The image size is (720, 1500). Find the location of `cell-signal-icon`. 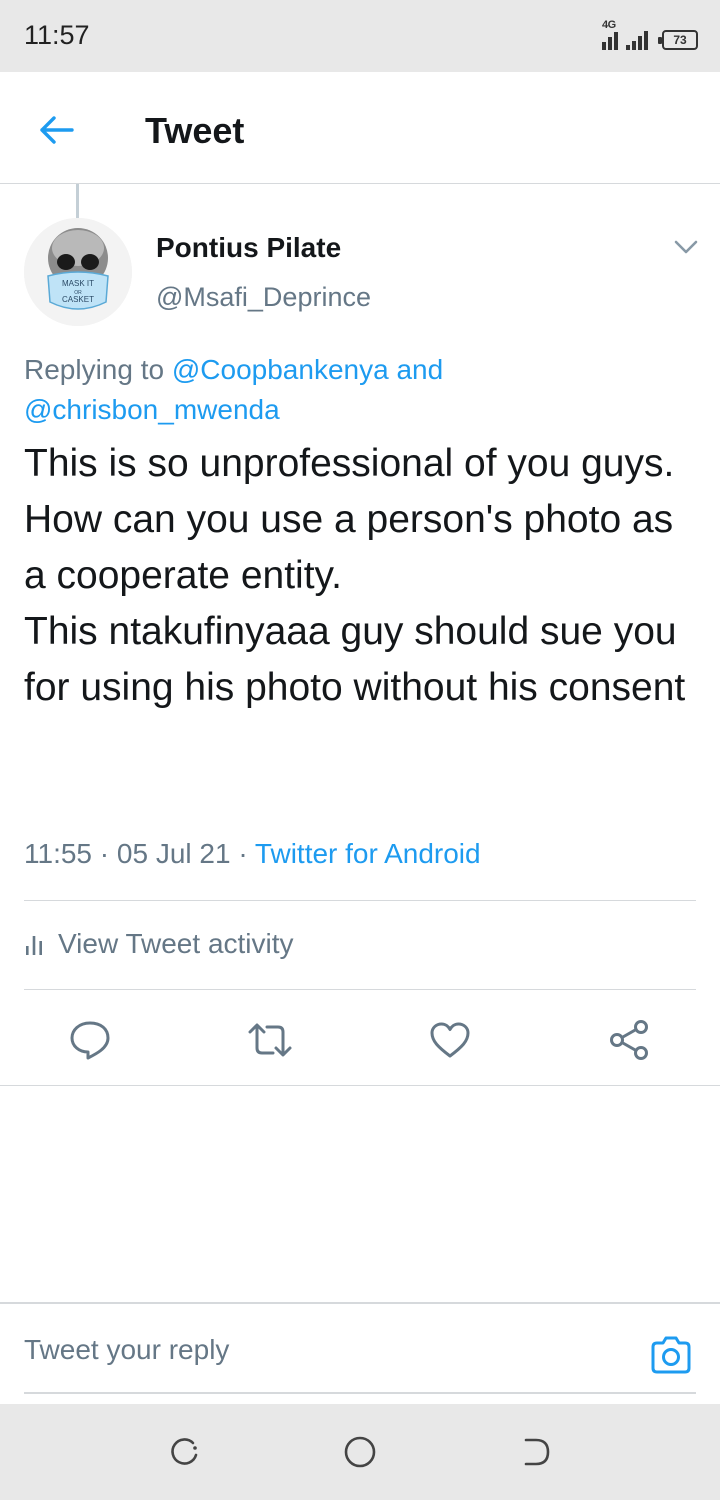

cell-signal-icon is located at coordinates (637, 39).